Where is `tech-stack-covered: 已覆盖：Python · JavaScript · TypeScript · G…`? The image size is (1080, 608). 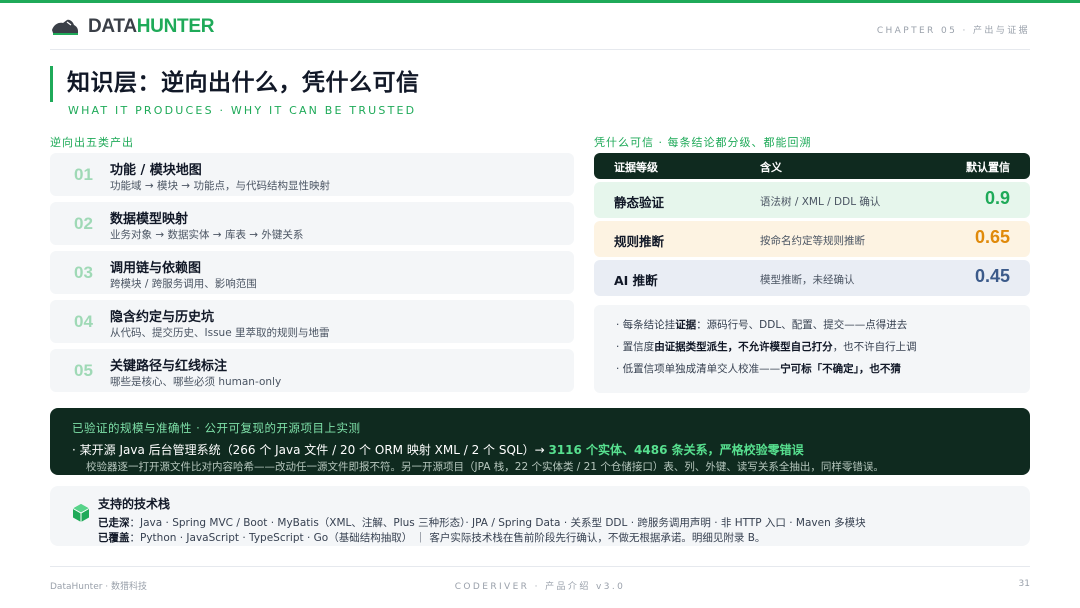
tech-stack-covered: 已覆盖：Python · JavaScript · TypeScript · G… is located at coordinates (431, 537).